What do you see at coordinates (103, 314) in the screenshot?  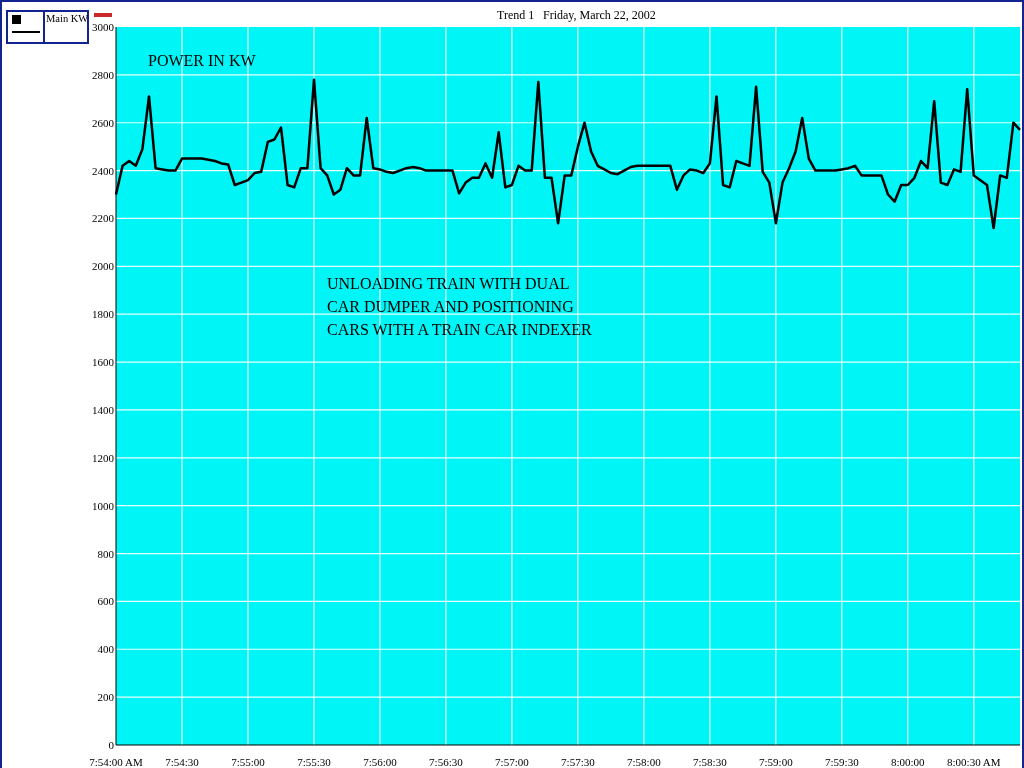 I see `y-tick-label: 1800` at bounding box center [103, 314].